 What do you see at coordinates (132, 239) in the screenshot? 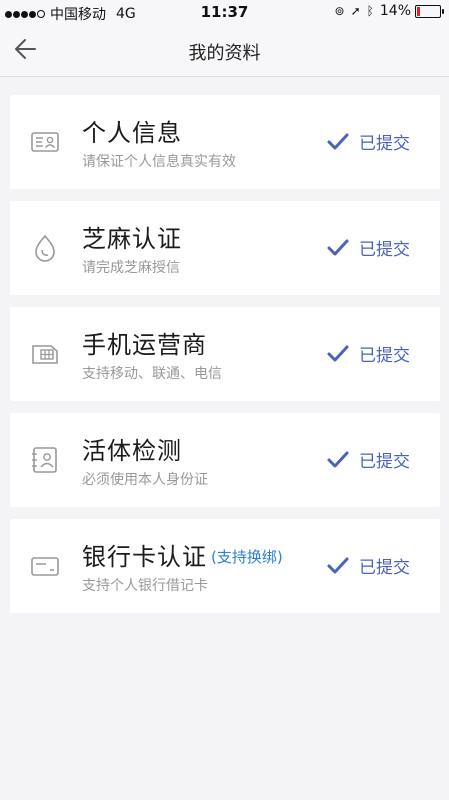
I see `item-title: 芝麻认证` at bounding box center [132, 239].